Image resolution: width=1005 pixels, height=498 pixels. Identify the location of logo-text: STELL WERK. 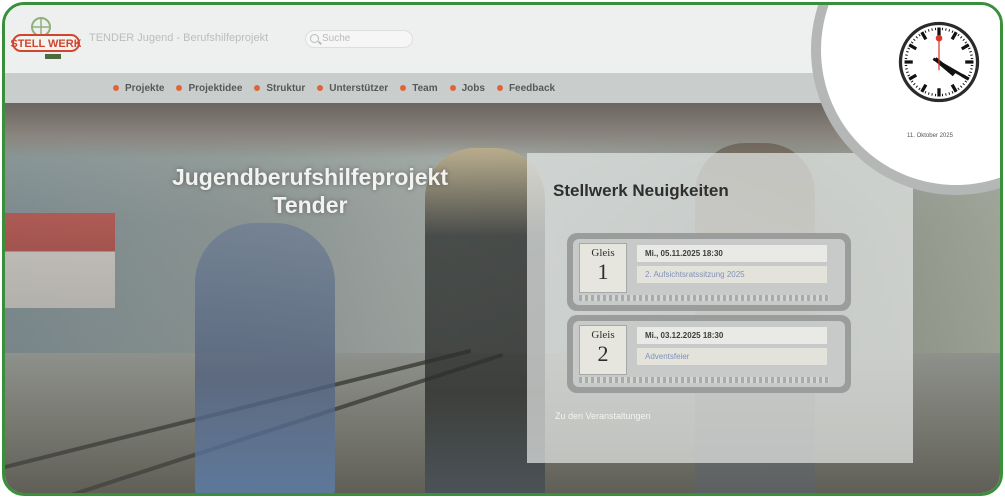
(46, 44).